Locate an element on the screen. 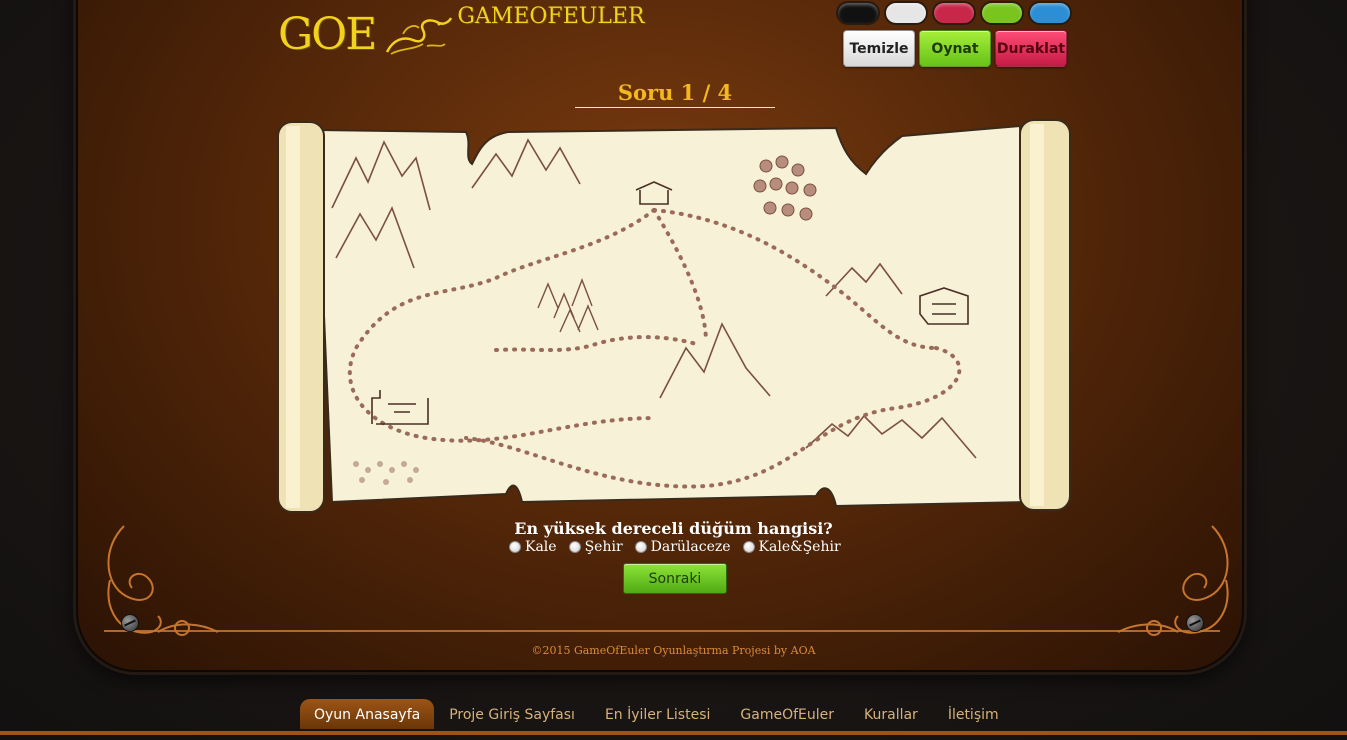 This screenshot has width=1347, height=740. question-prompt: En yüksek dereceli düğüm hangisi? is located at coordinates (673, 528).